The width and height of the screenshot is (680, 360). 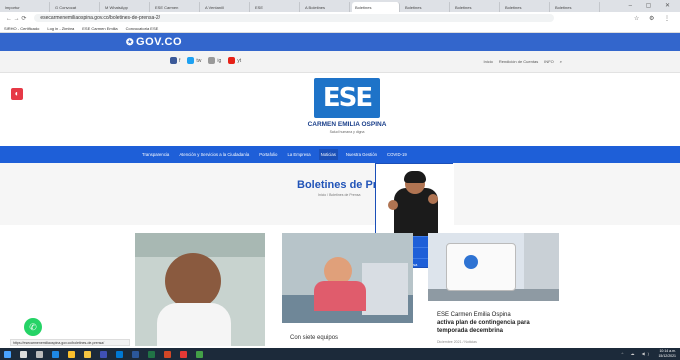 What do you see at coordinates (652, 5) in the screenshot?
I see `window-controls: – ▢ ✕` at bounding box center [652, 5].